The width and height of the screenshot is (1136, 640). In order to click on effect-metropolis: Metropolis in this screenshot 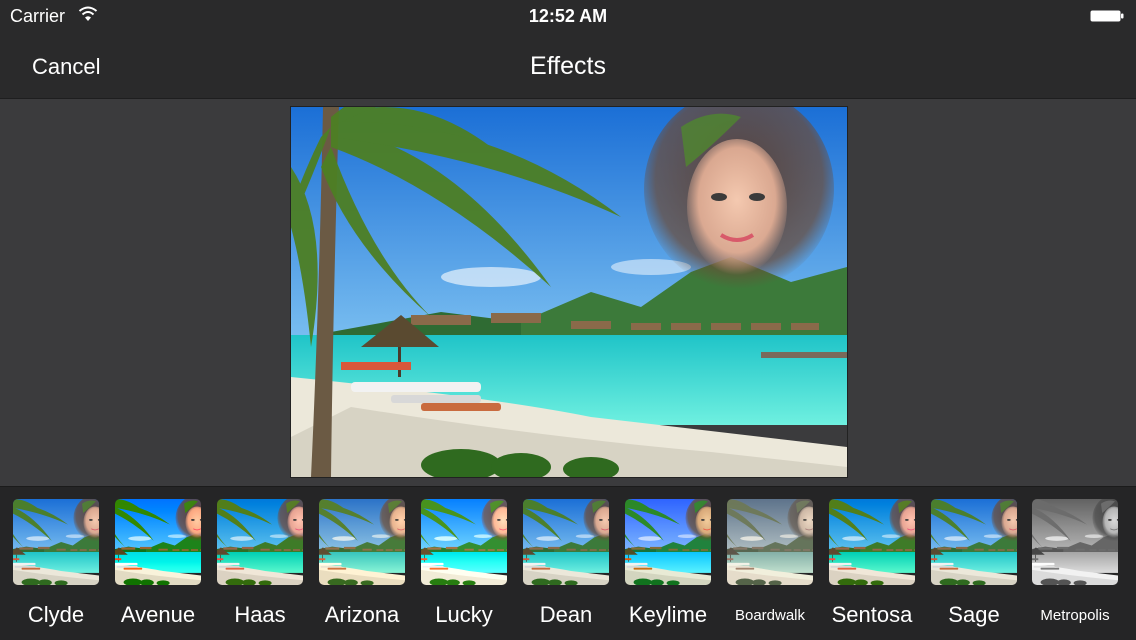, I will do `click(1075, 561)`.